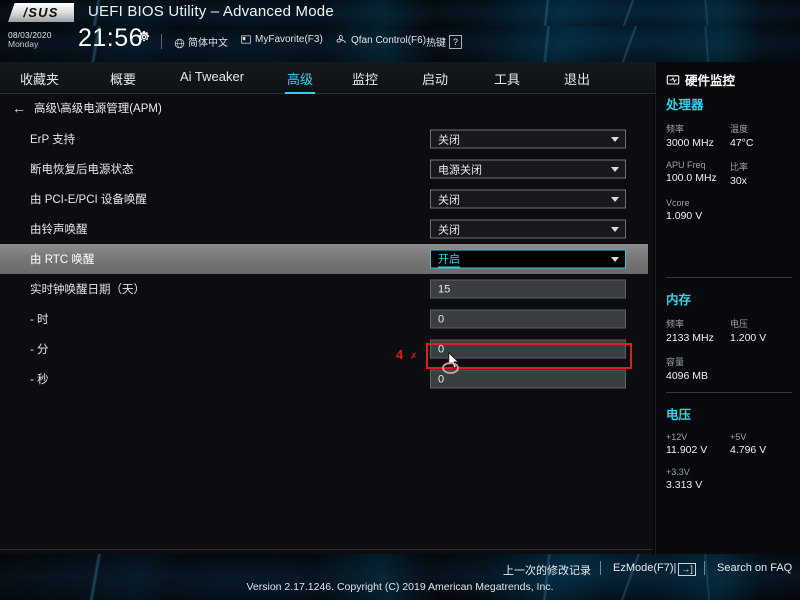 The height and width of the screenshot is (600, 800). What do you see at coordinates (687, 450) in the screenshot?
I see `monitor-item-value: 11.902 V` at bounding box center [687, 450].